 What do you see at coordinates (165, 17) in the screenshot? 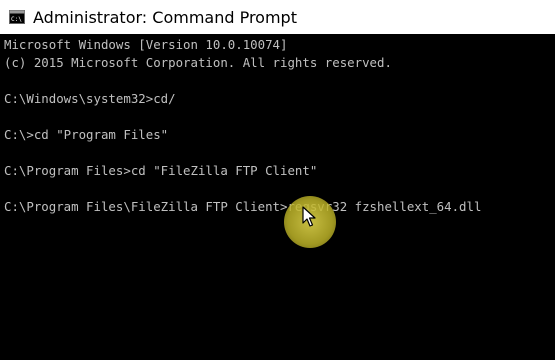
I see `window-title: Administrator: Command Prompt` at bounding box center [165, 17].